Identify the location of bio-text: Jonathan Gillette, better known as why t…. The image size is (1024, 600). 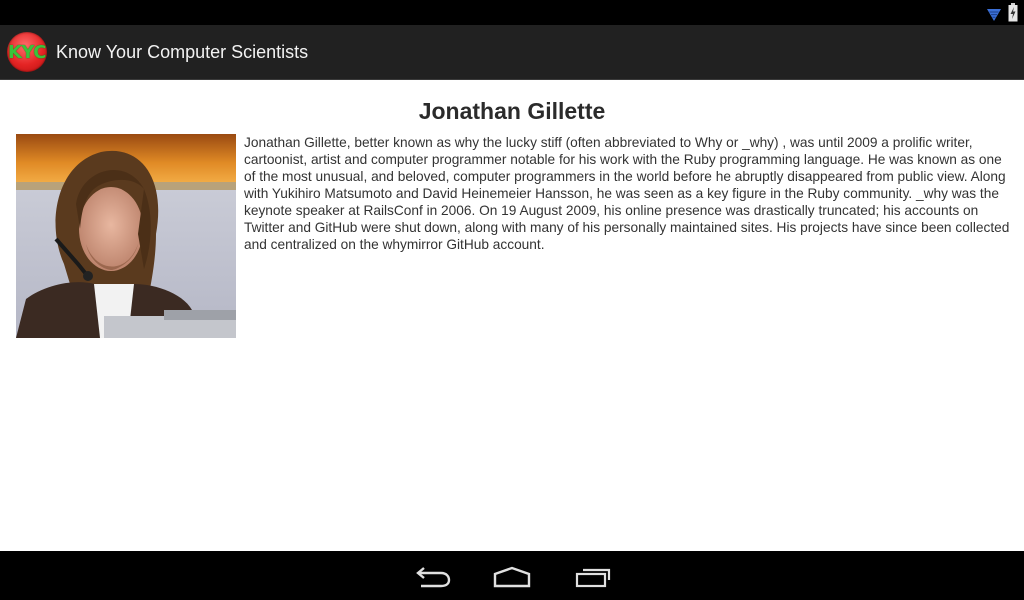
(627, 193).